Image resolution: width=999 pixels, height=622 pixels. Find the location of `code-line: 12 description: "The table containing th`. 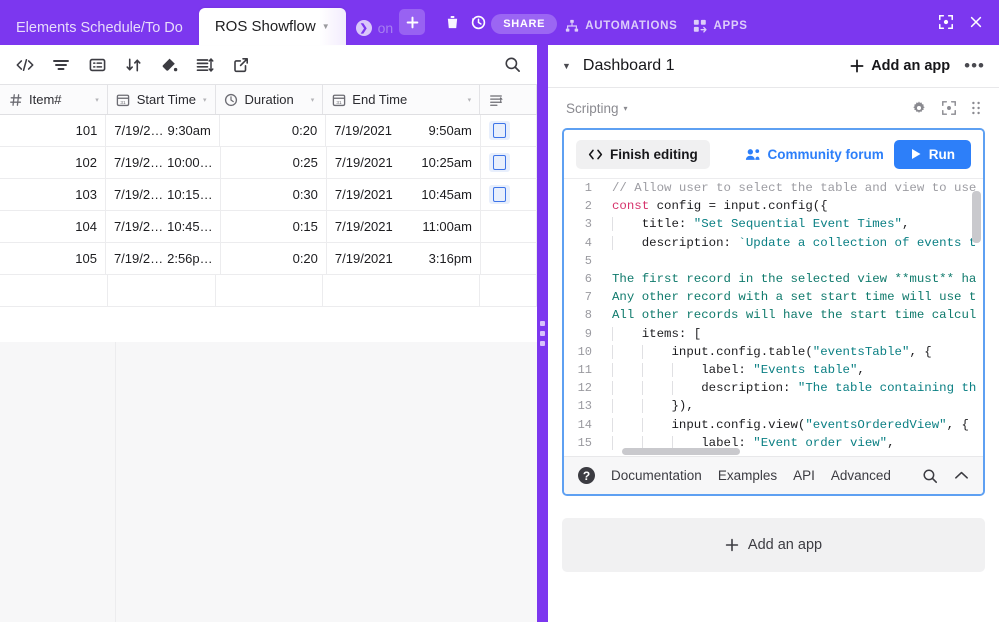

code-line: 12 description: "The table containing th is located at coordinates (773, 388).